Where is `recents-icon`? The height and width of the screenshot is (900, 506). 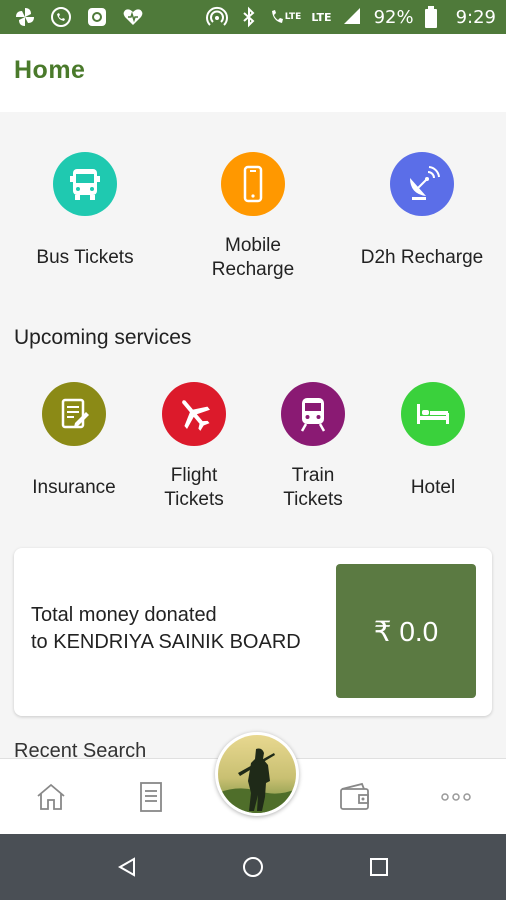
recents-icon is located at coordinates (379, 867).